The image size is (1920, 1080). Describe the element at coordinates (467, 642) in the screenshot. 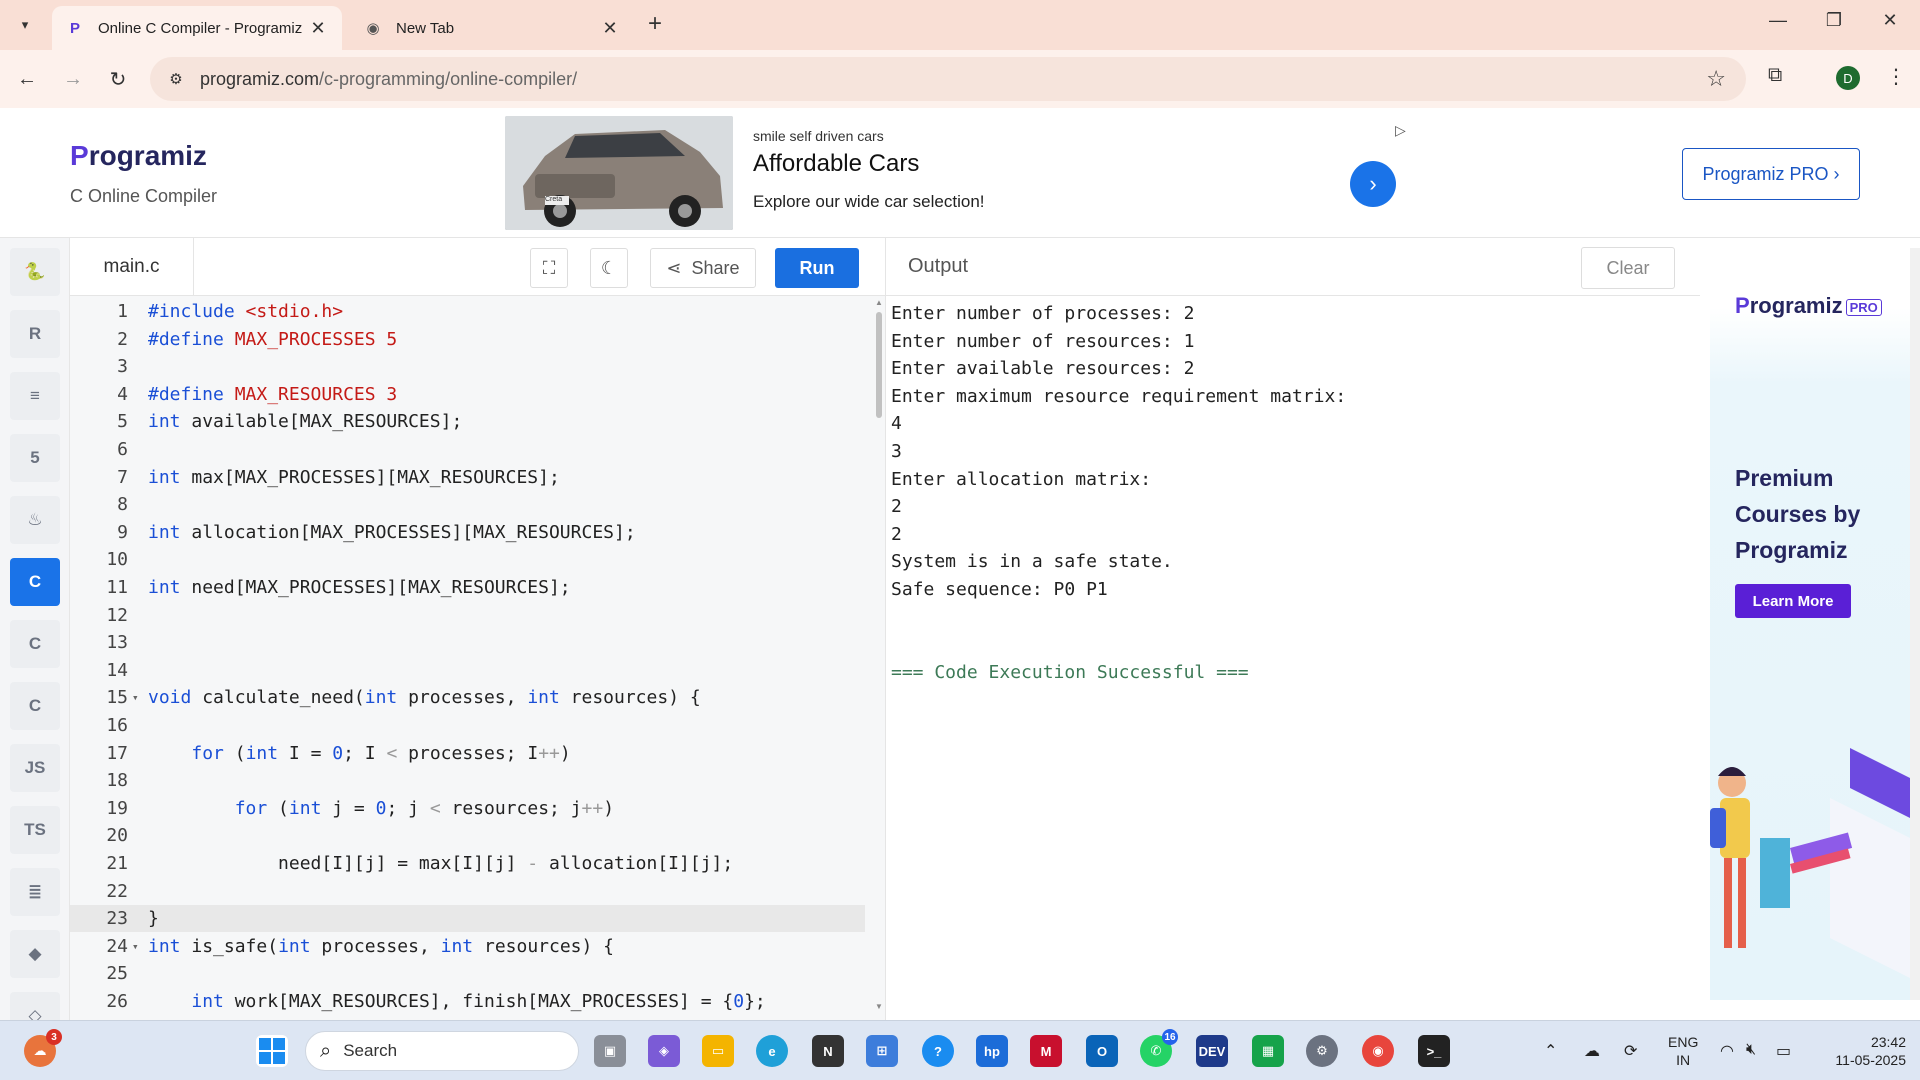

I see `code-line: 13` at that location.